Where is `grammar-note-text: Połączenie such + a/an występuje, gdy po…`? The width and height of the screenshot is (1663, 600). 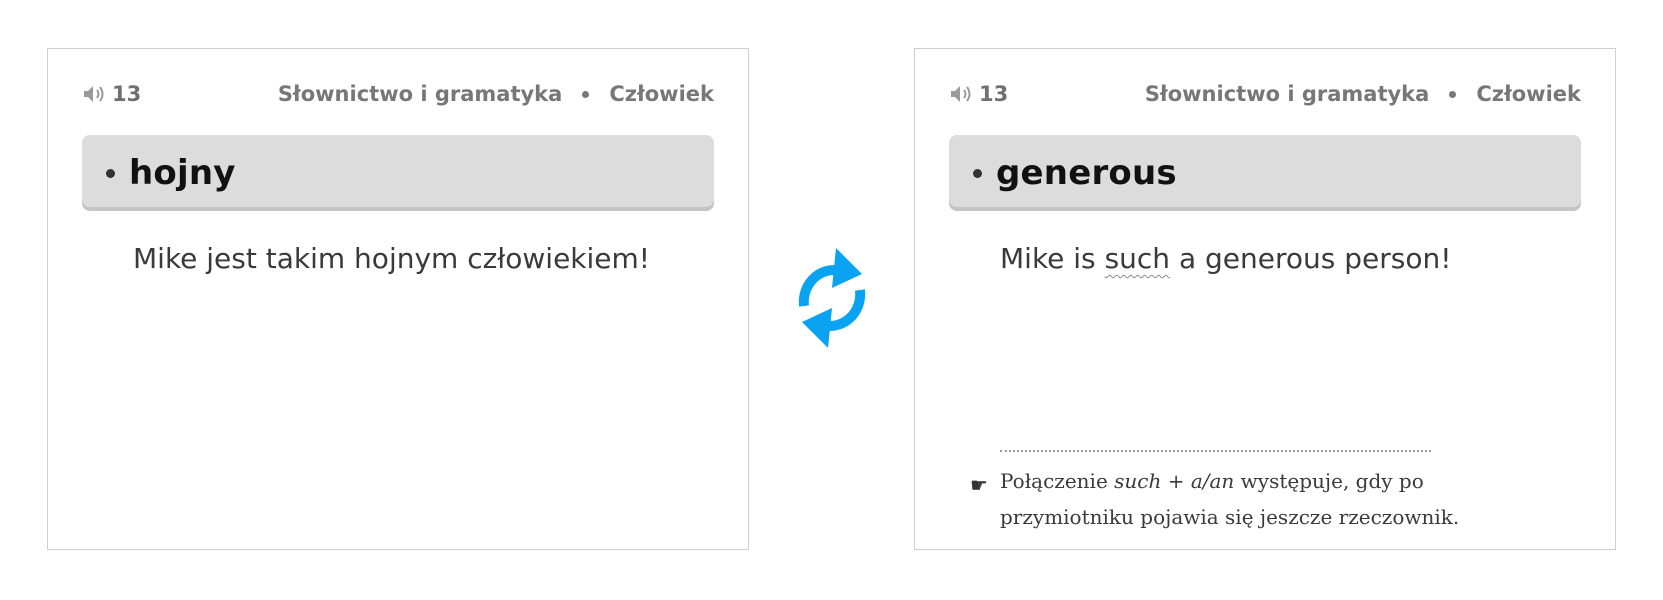
grammar-note-text: Połączenie such + a/an występuje, gdy po… is located at coordinates (1245, 499).